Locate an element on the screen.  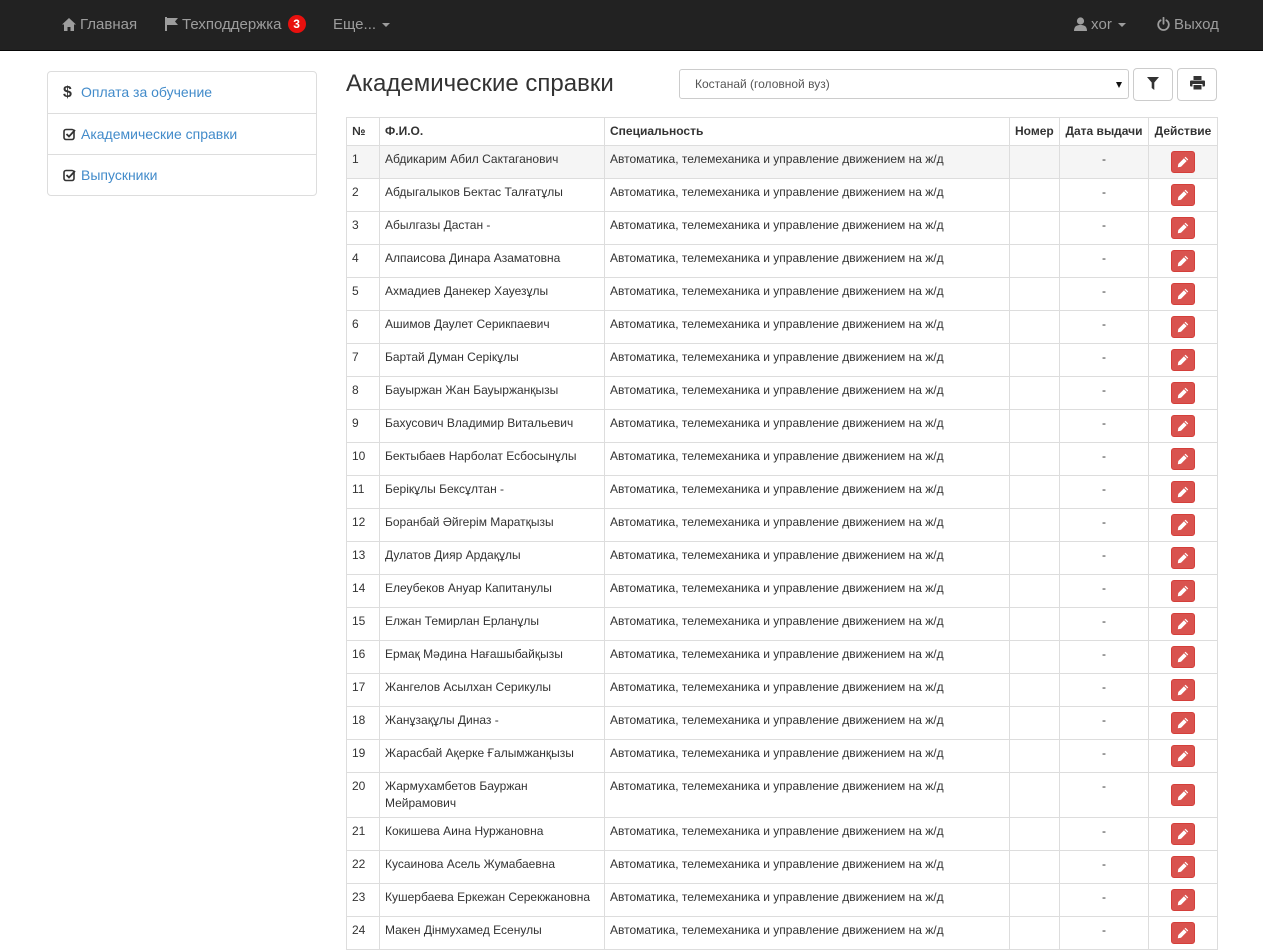
sidebar-item-graduates: Выпускники is located at coordinates (182, 174).